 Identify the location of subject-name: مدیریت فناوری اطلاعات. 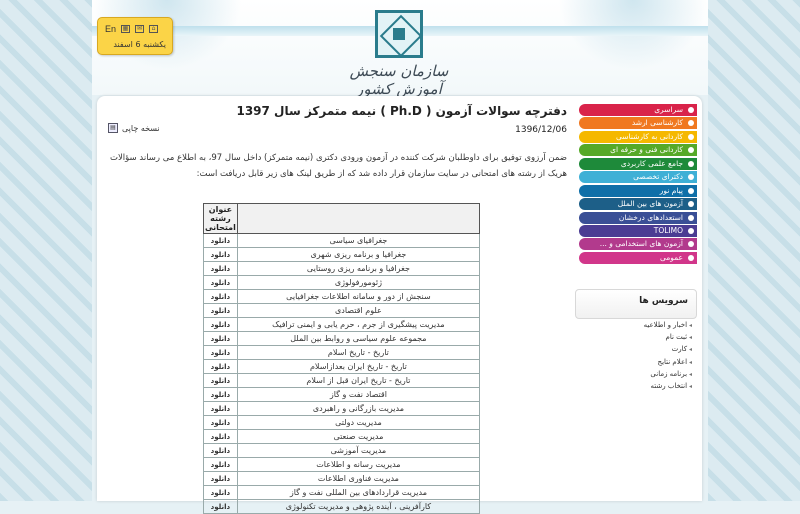
(358, 478).